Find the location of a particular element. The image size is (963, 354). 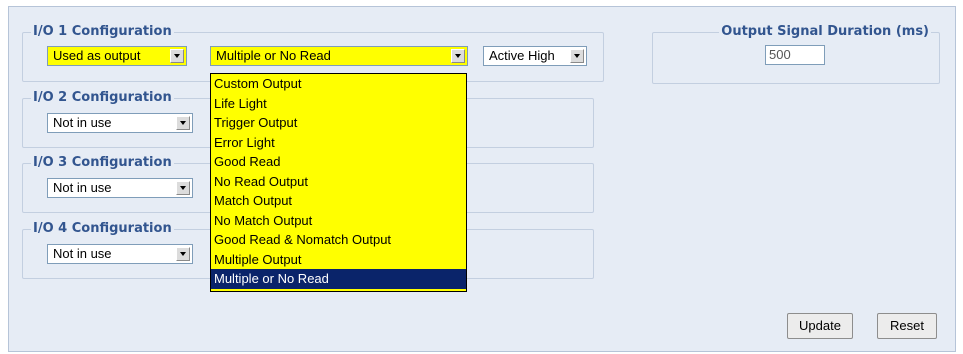

io1-function-value: Multiple or No Read is located at coordinates (273, 55).